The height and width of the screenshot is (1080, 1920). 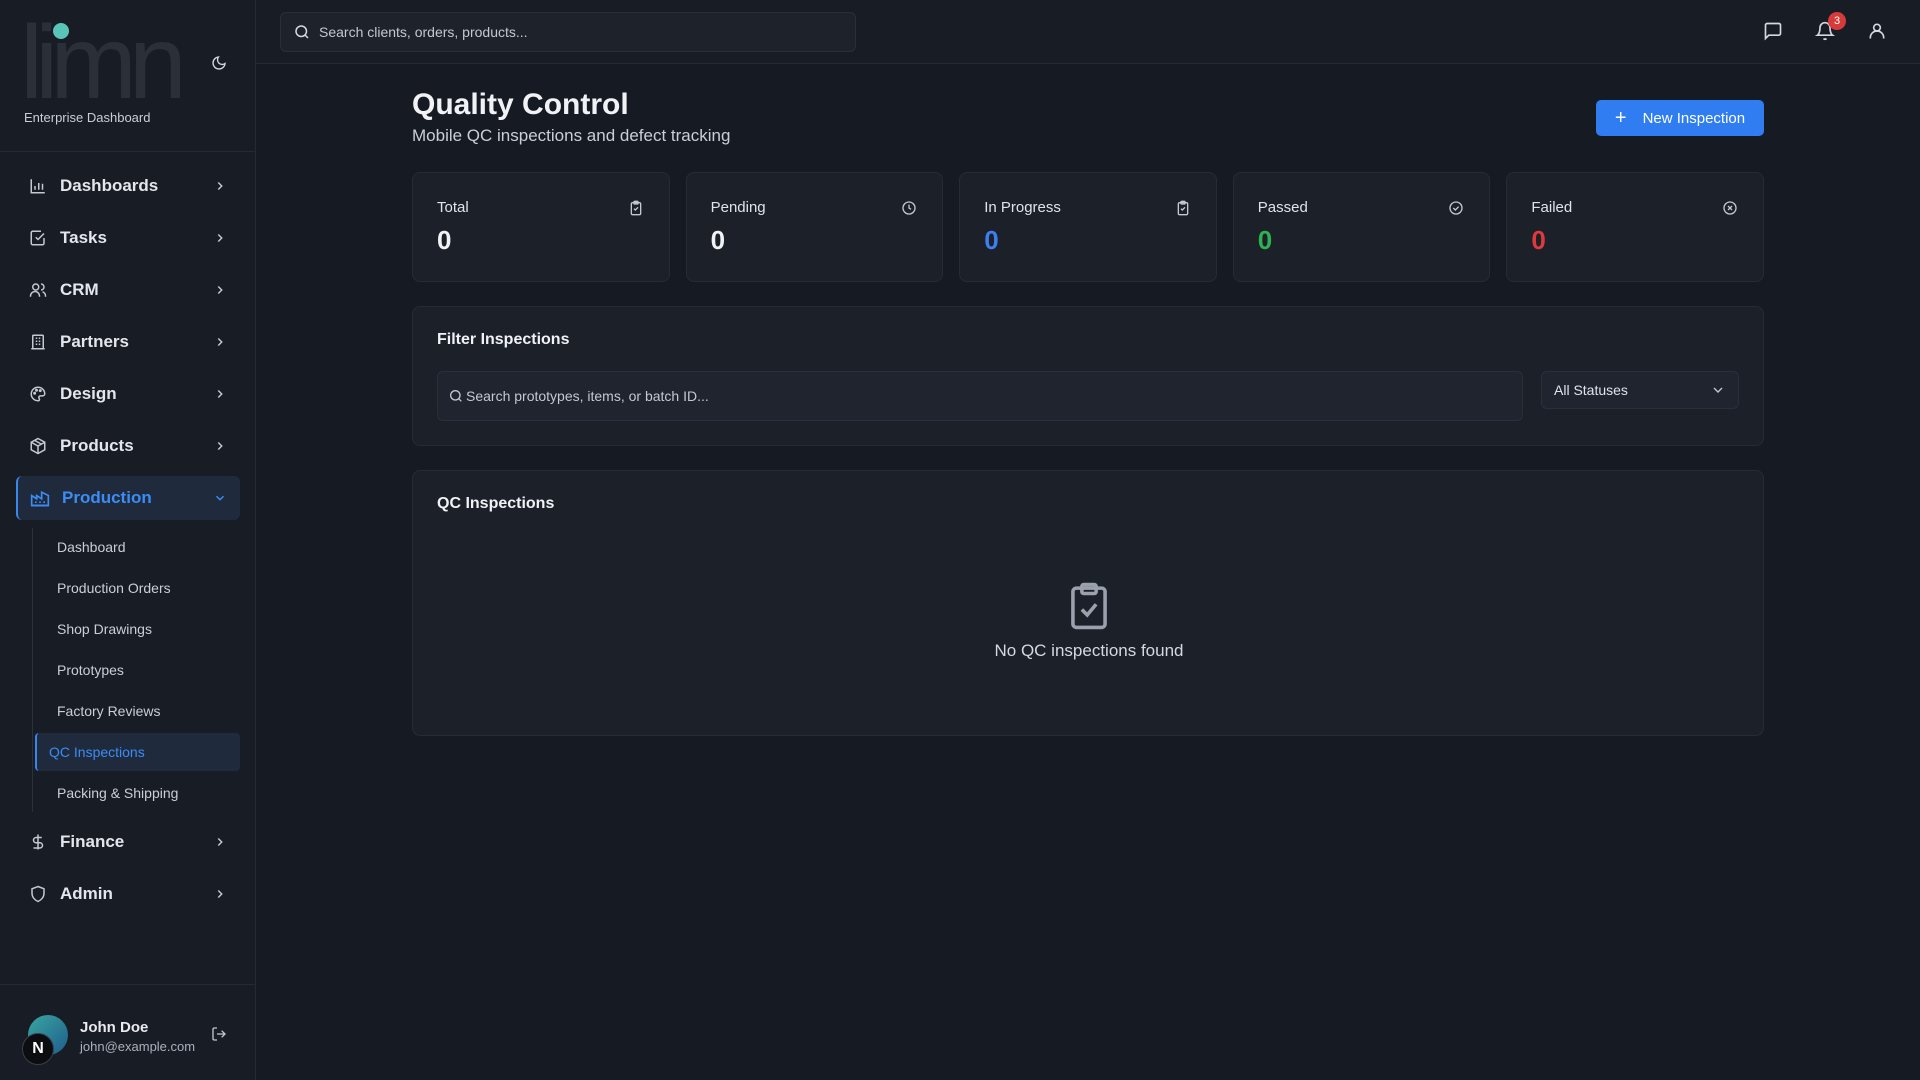 I want to click on brand-logo-text: limn, so click(x=102, y=62).